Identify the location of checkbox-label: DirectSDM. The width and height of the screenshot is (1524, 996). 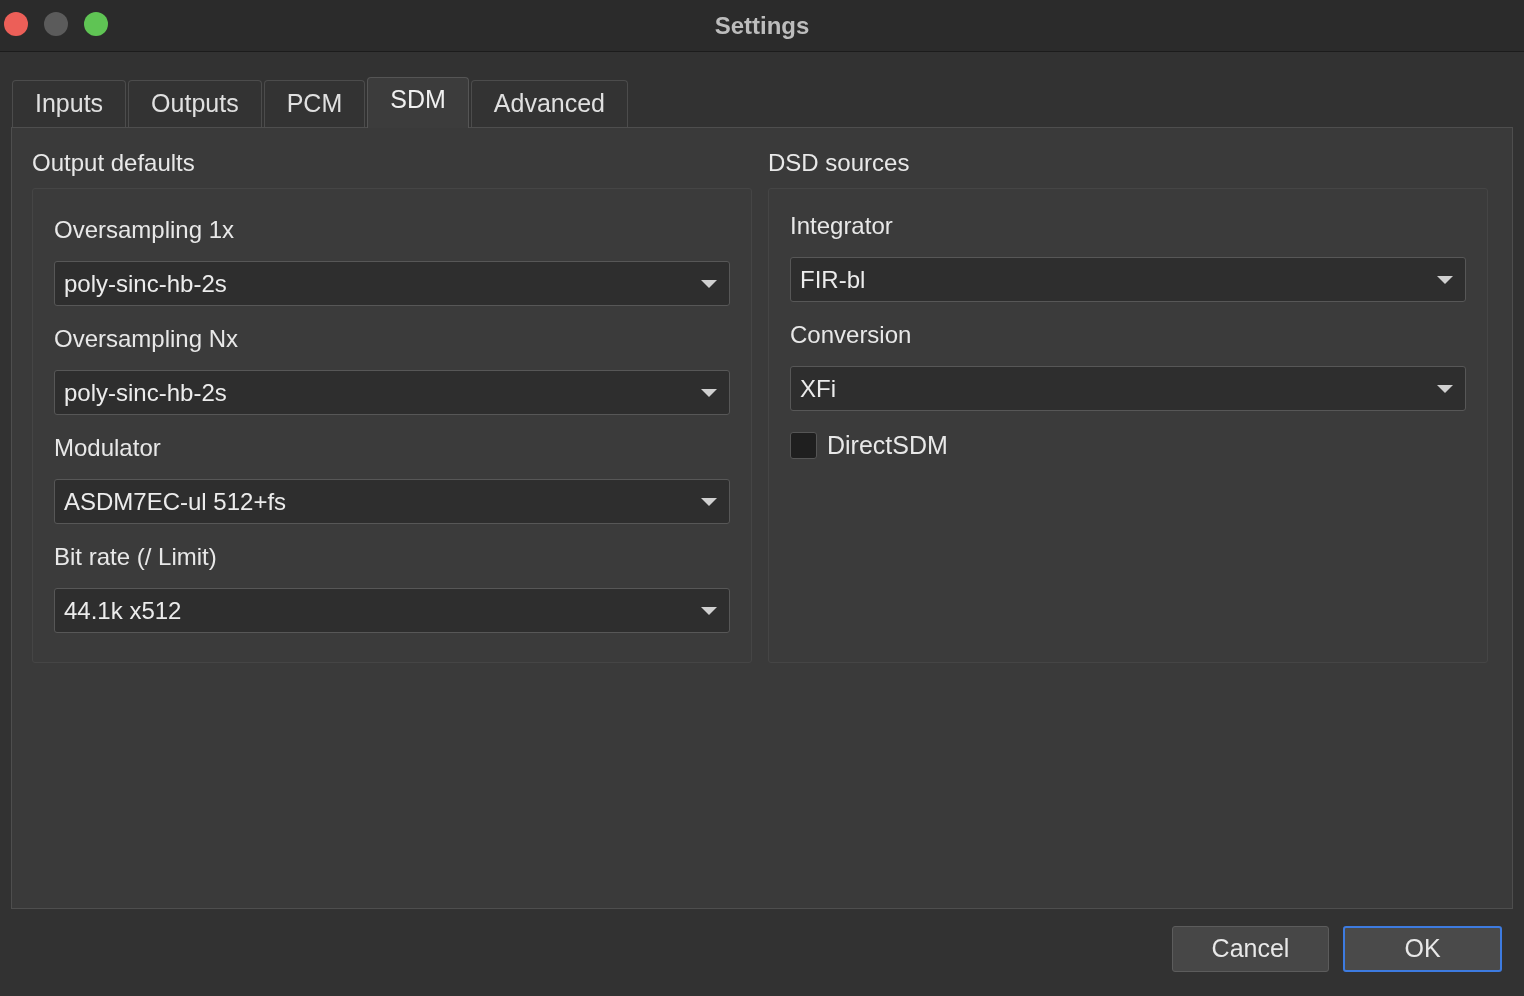
(887, 445).